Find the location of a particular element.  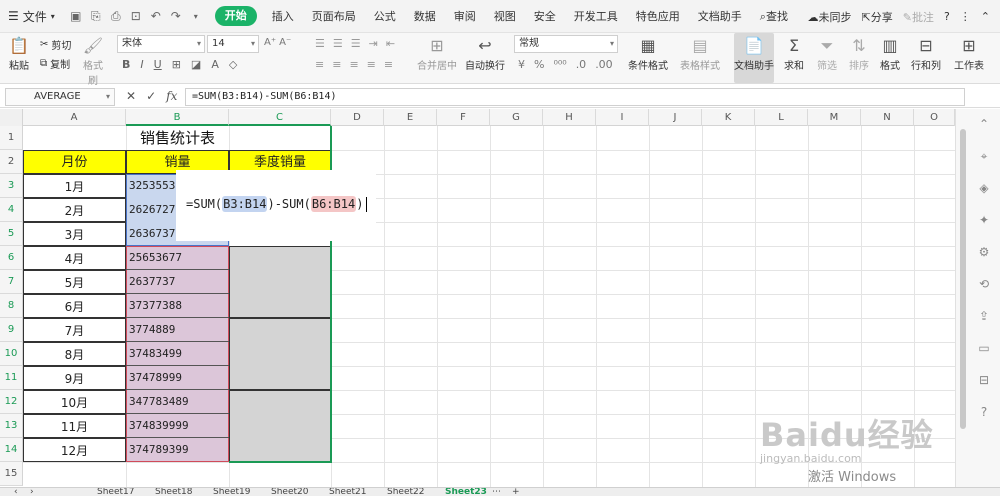

align-center-icon: ≡ is located at coordinates (336, 64).